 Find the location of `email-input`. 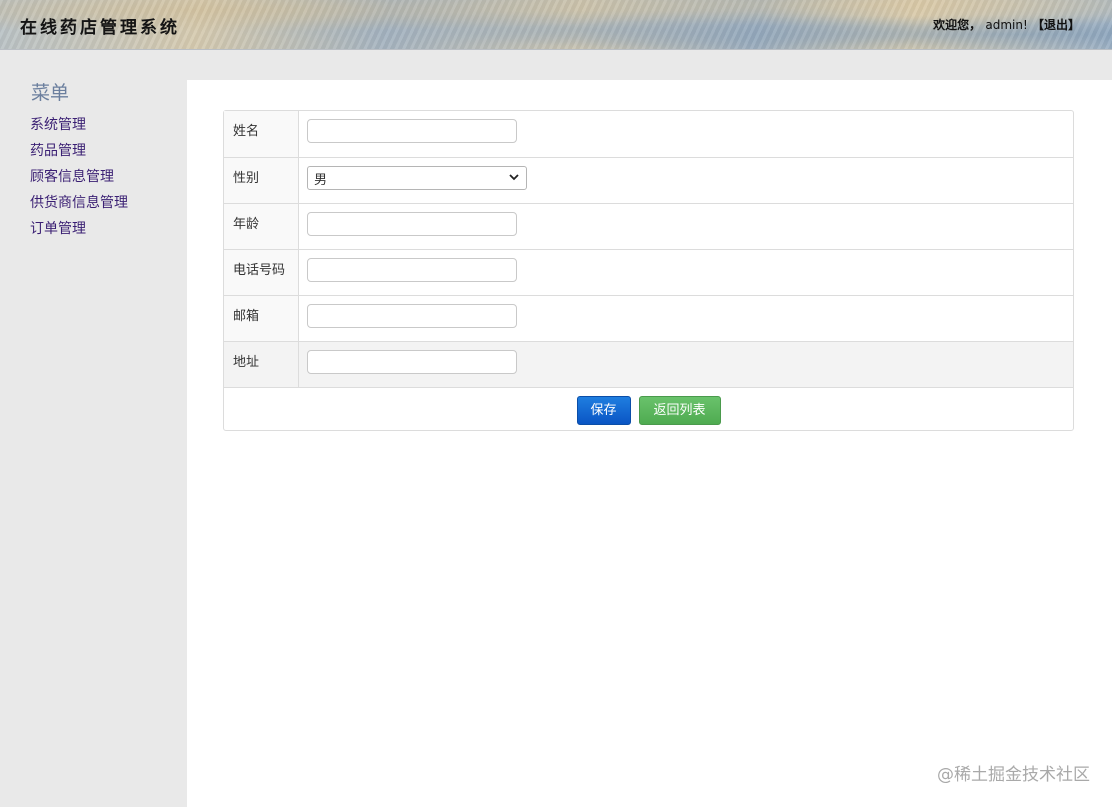

email-input is located at coordinates (412, 316).